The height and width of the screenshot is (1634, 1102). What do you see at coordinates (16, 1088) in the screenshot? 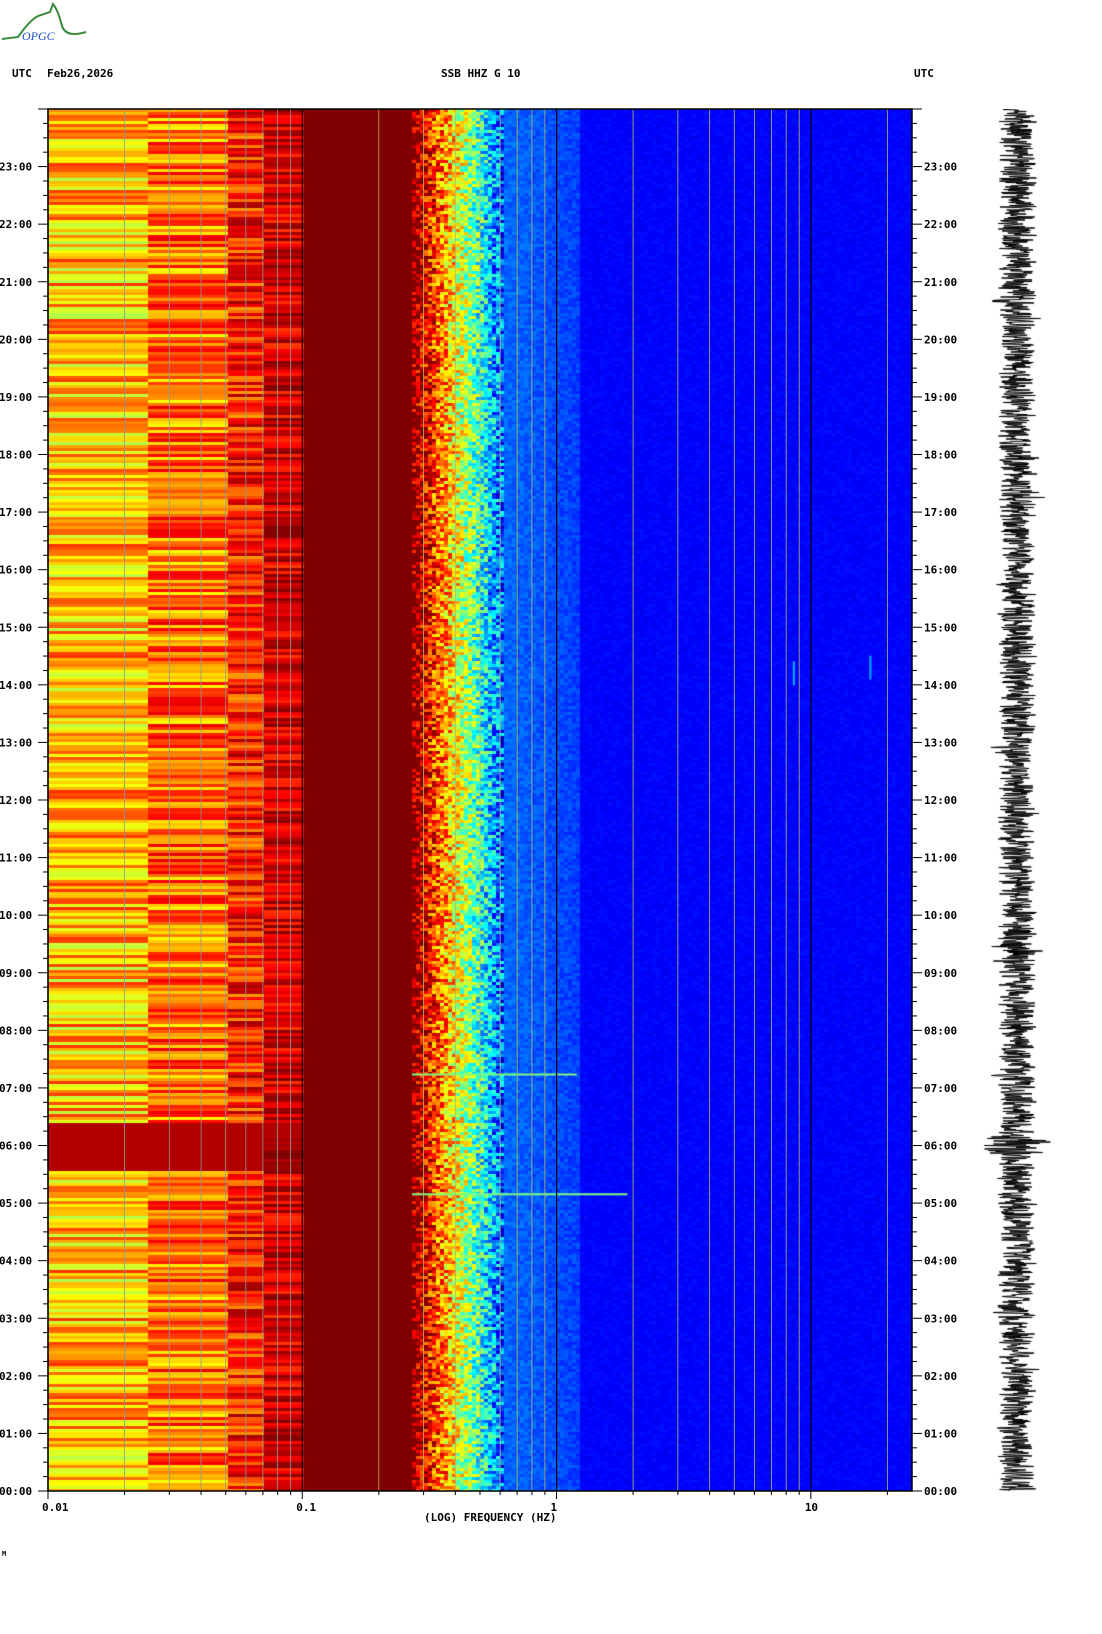
I see `y-tick-label-left: 07:00` at bounding box center [16, 1088].